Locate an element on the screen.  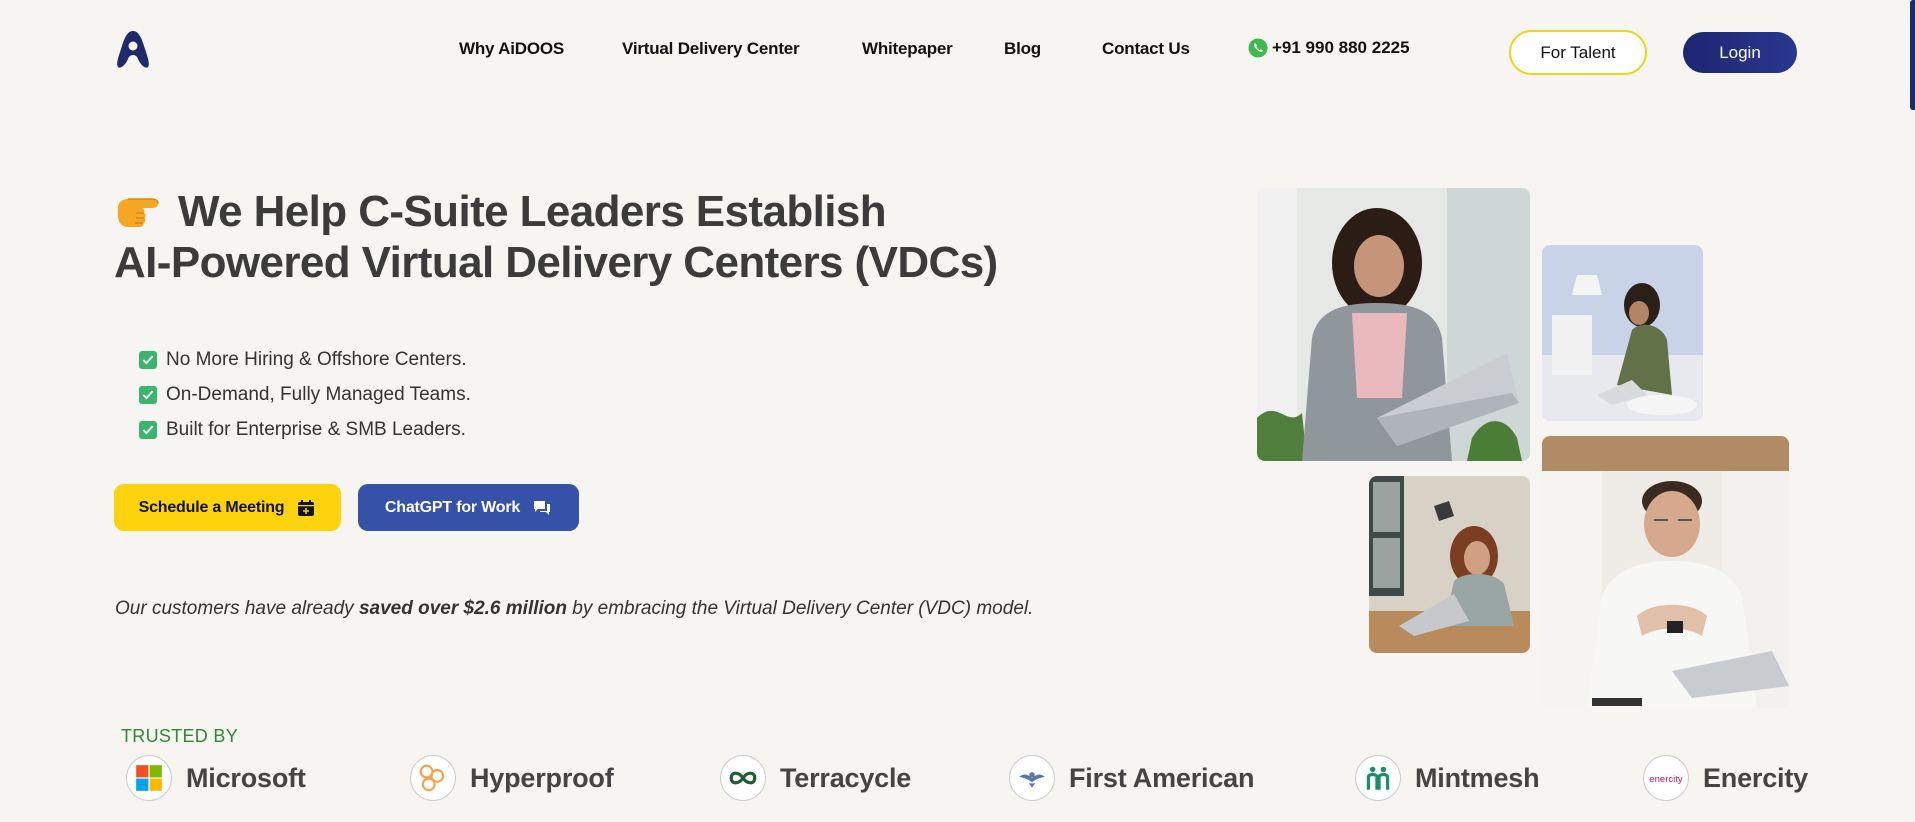
brand-terracycle: Terracycle is located at coordinates (815, 778).